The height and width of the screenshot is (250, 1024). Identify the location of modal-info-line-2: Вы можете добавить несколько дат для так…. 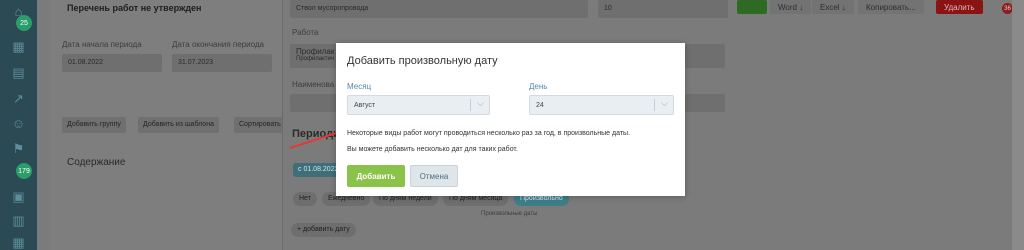
(432, 149).